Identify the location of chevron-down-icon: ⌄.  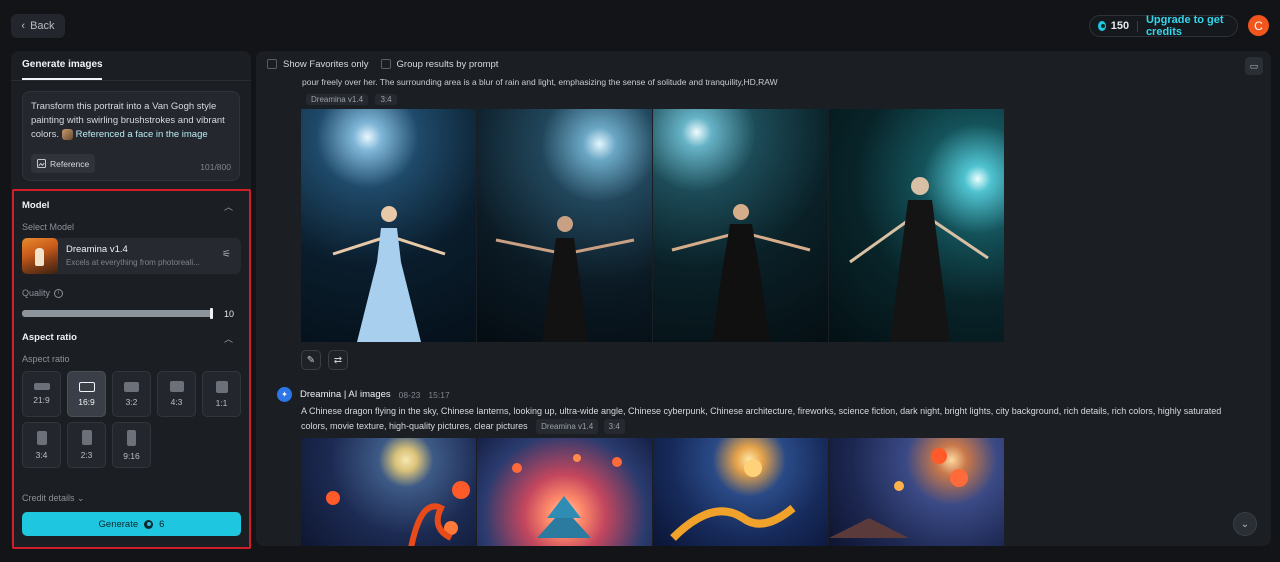
(81, 498).